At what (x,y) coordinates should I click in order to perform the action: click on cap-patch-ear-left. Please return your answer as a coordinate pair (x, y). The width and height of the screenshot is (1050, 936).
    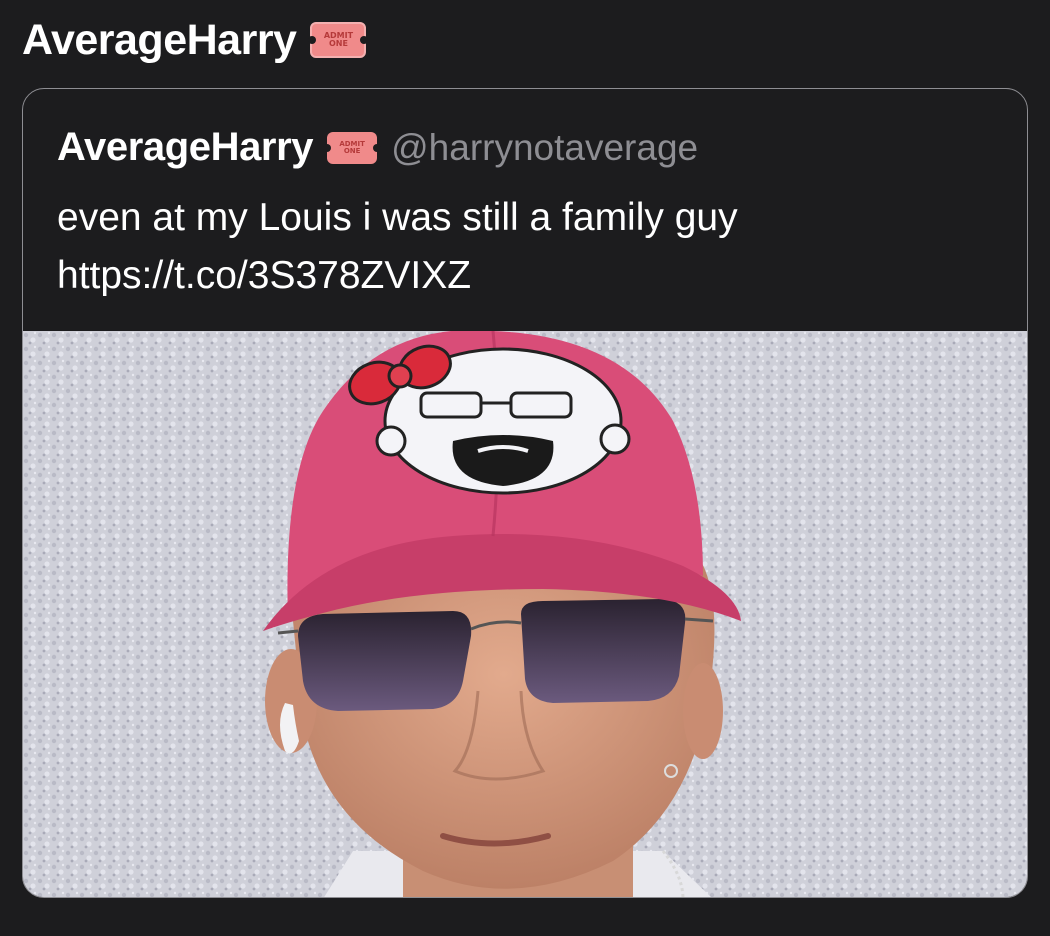
    Looking at the image, I should click on (391, 441).